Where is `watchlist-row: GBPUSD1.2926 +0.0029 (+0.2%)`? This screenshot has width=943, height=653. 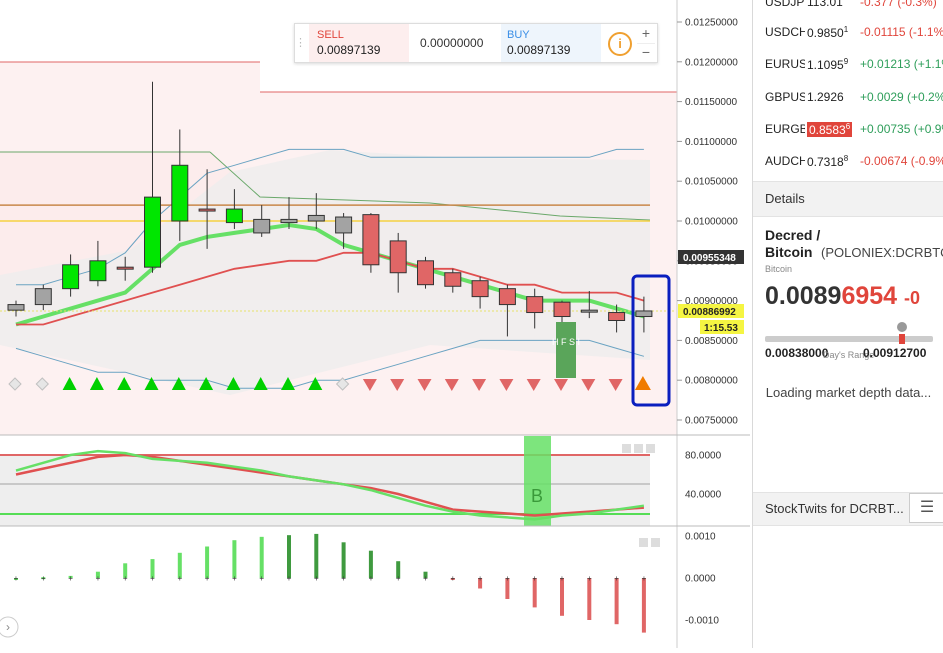 watchlist-row: GBPUSD1.2926 +0.0029 (+0.2%) is located at coordinates (848, 96).